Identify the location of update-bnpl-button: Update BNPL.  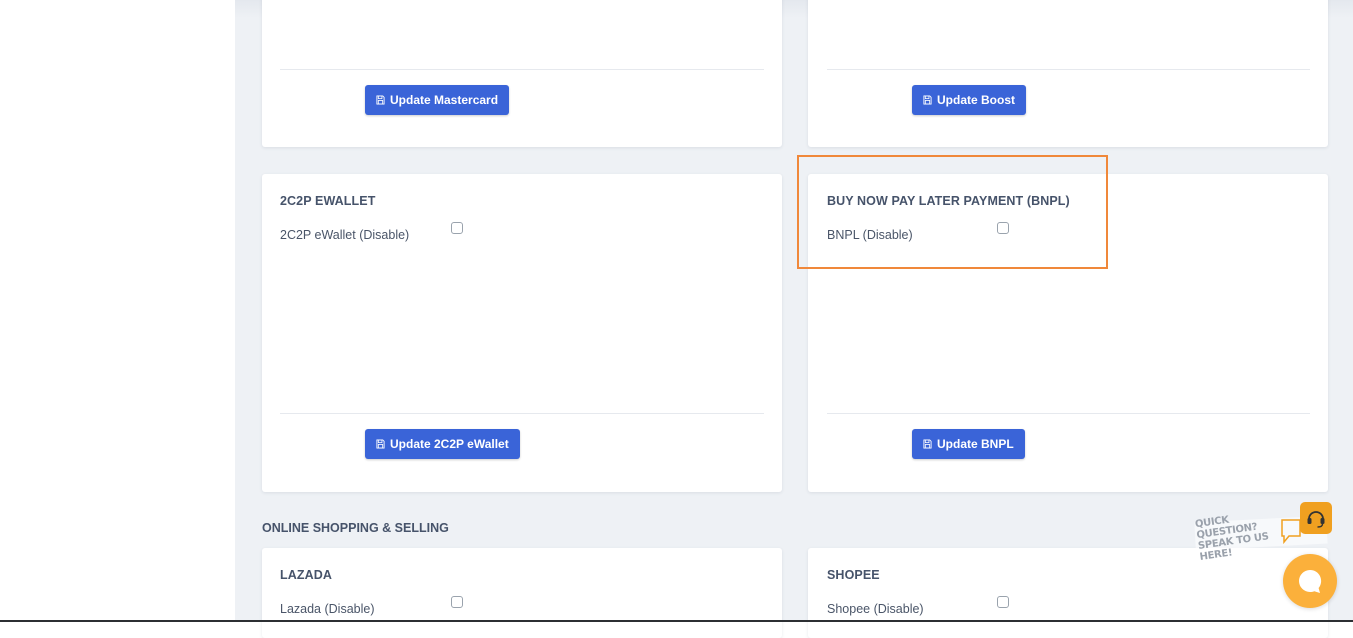
(968, 444).